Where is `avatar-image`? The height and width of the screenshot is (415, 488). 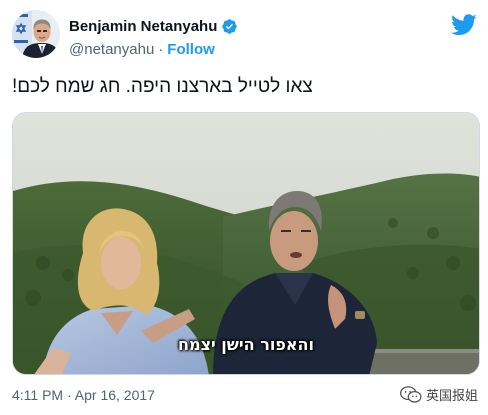 avatar-image is located at coordinates (36, 34).